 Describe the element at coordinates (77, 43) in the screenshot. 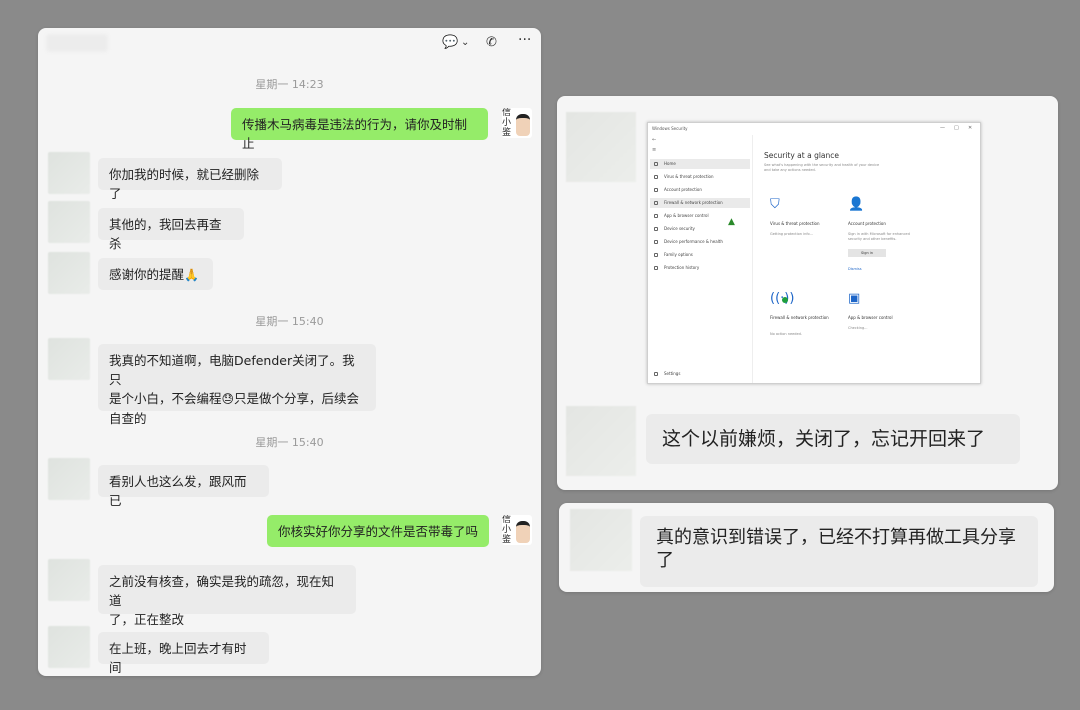

I see `contact-name-blurred` at that location.